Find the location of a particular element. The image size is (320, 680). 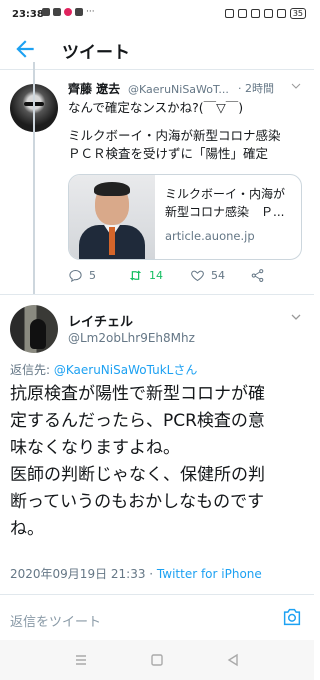

reply-line: 医師の判断じゃなく、保健所の判 is located at coordinates (137, 475).